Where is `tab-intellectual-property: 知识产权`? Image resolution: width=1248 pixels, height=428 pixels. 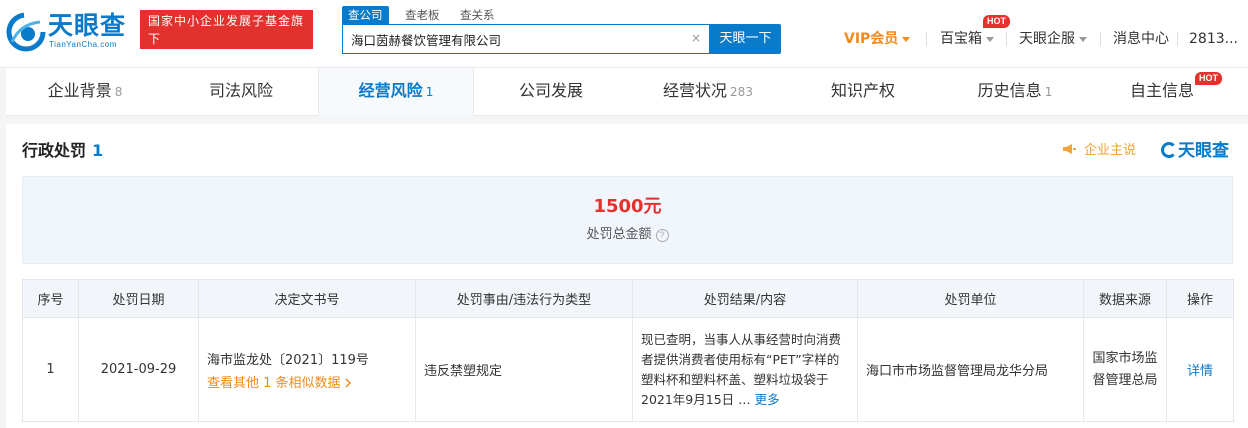
tab-intellectual-property: 知识产权 is located at coordinates (863, 92).